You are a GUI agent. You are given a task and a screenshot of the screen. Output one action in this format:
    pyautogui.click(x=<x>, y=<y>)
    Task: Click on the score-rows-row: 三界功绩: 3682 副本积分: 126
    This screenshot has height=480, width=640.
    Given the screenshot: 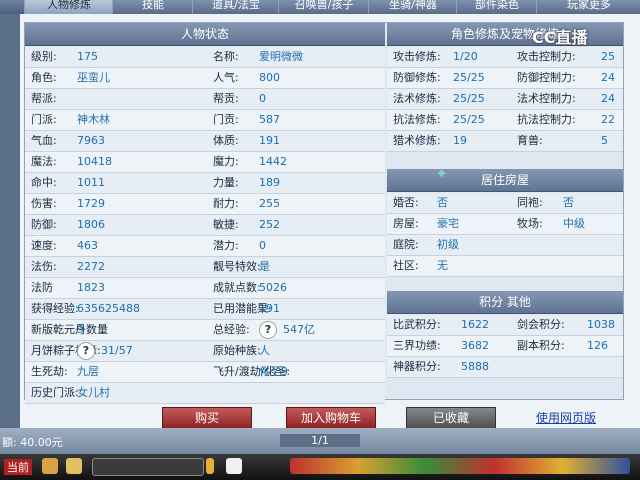 What is the action you would take?
    pyautogui.click(x=505, y=346)
    